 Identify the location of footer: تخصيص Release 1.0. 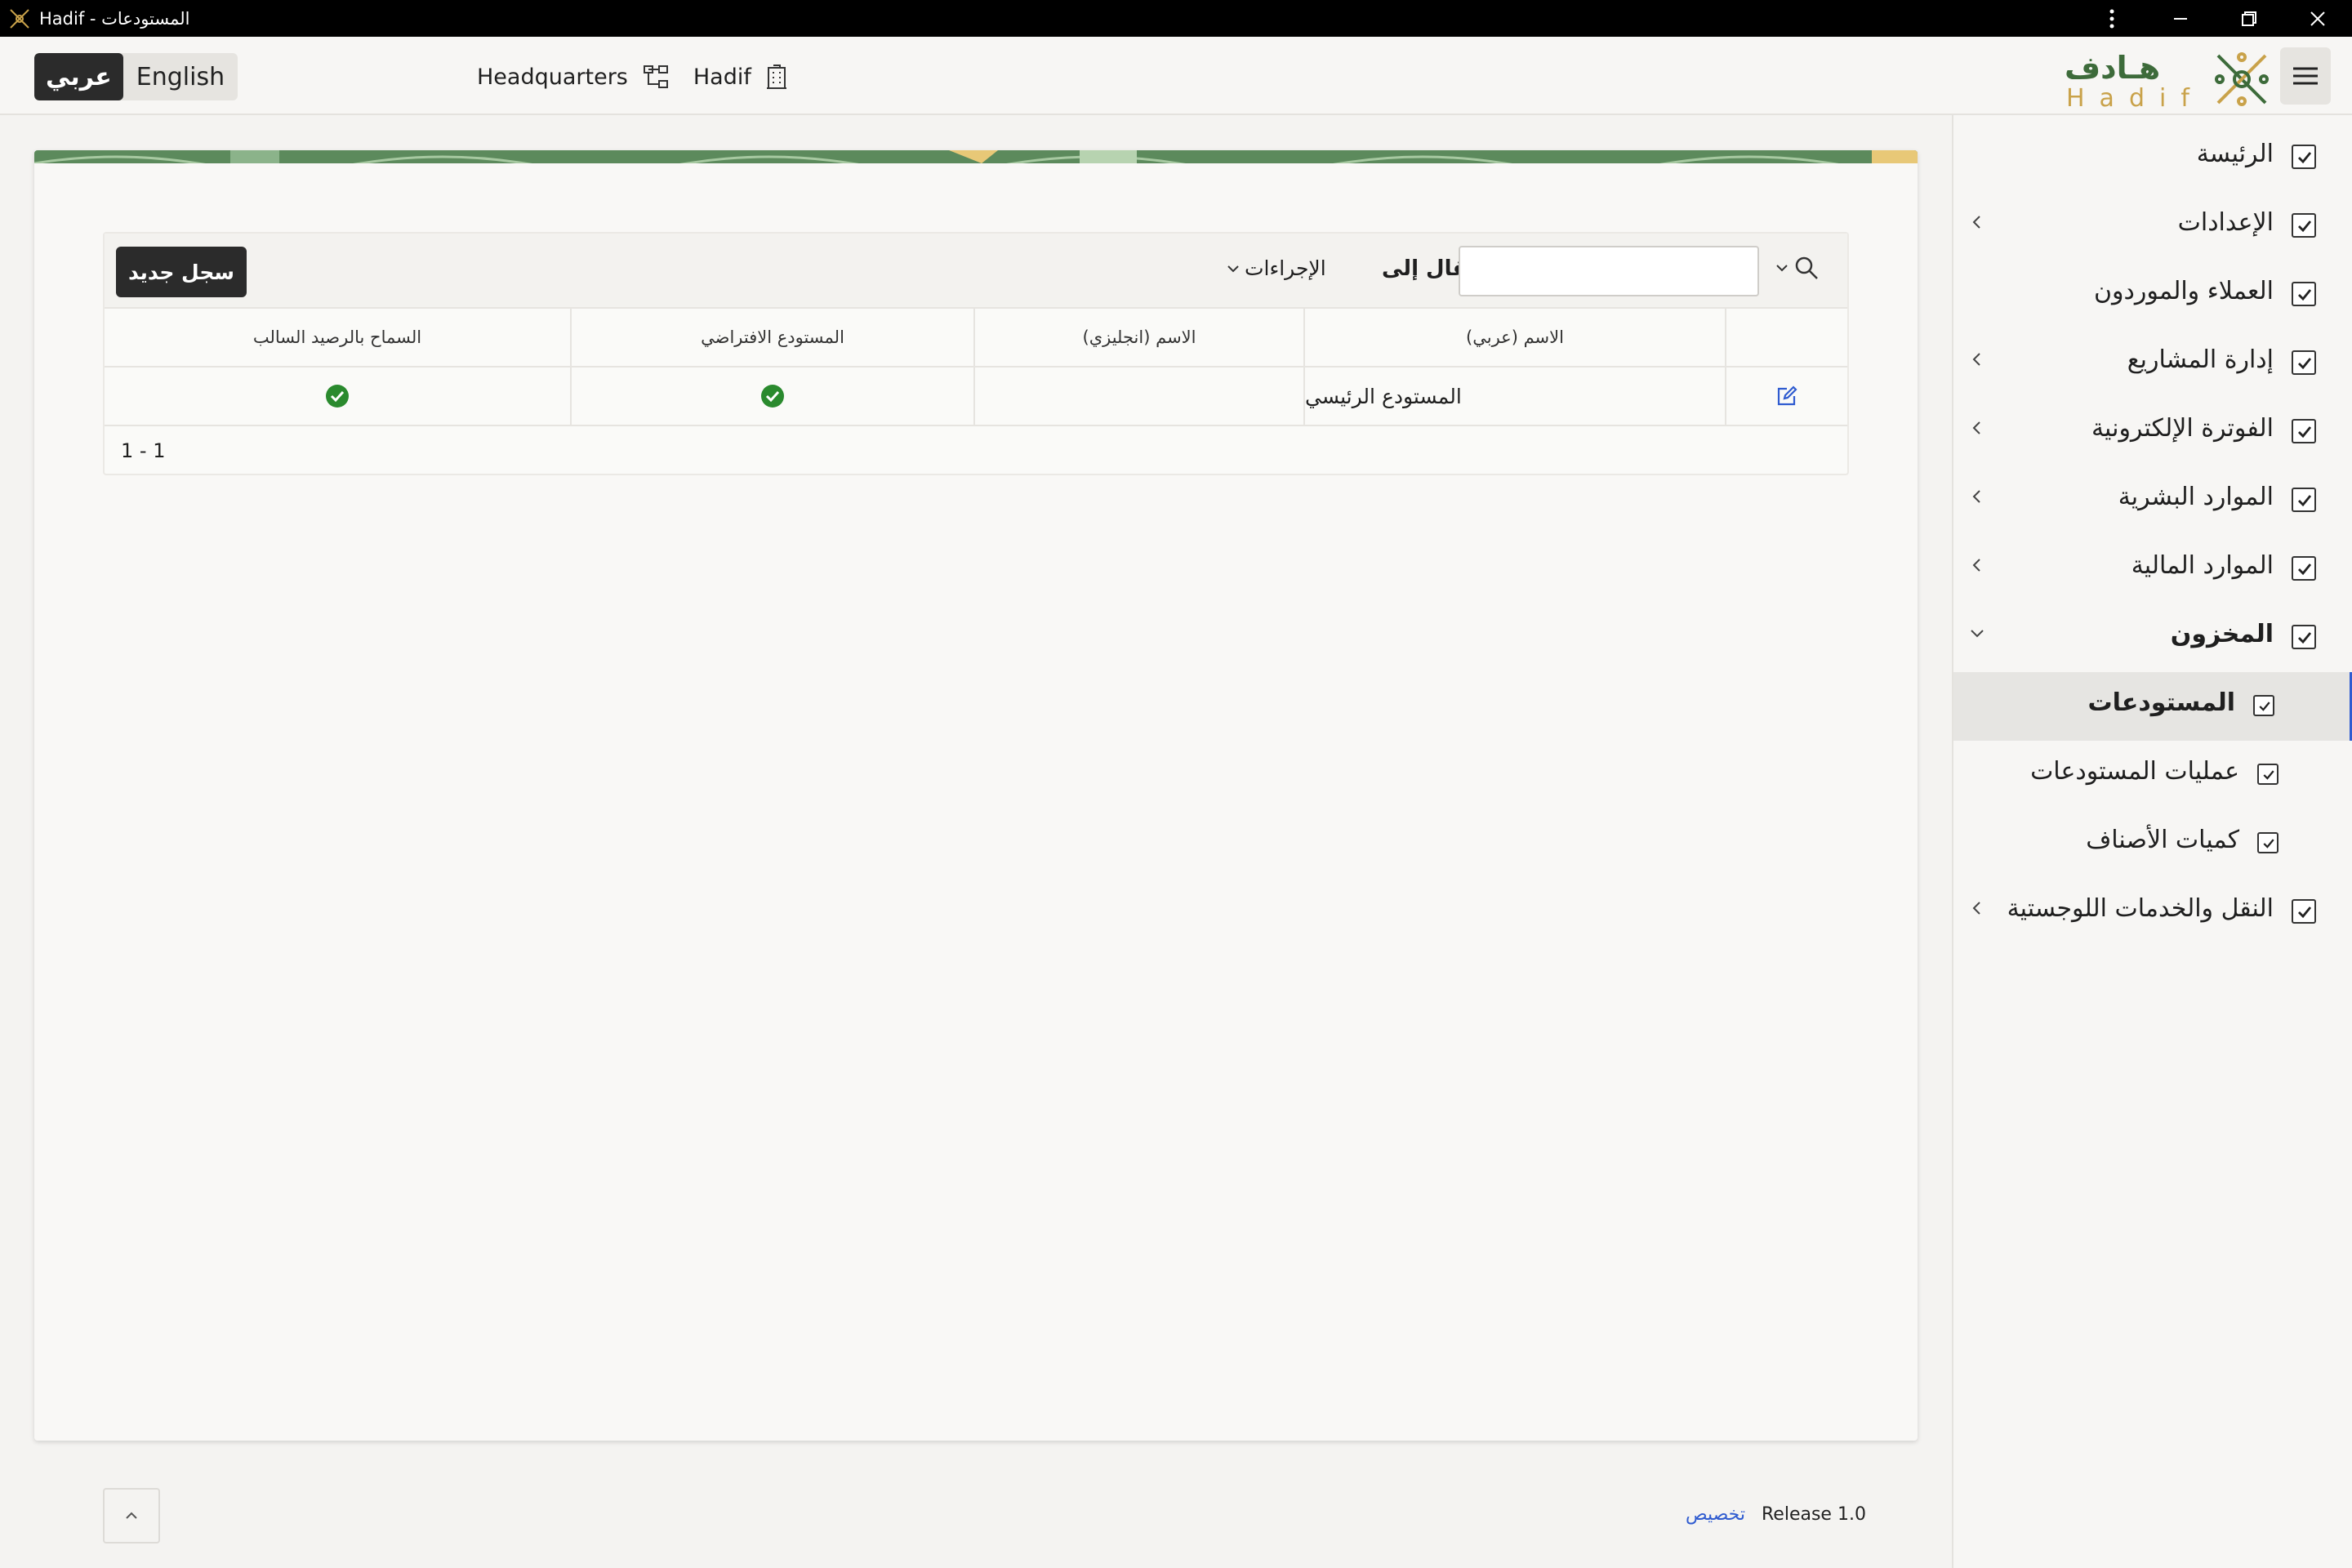
(1776, 1514).